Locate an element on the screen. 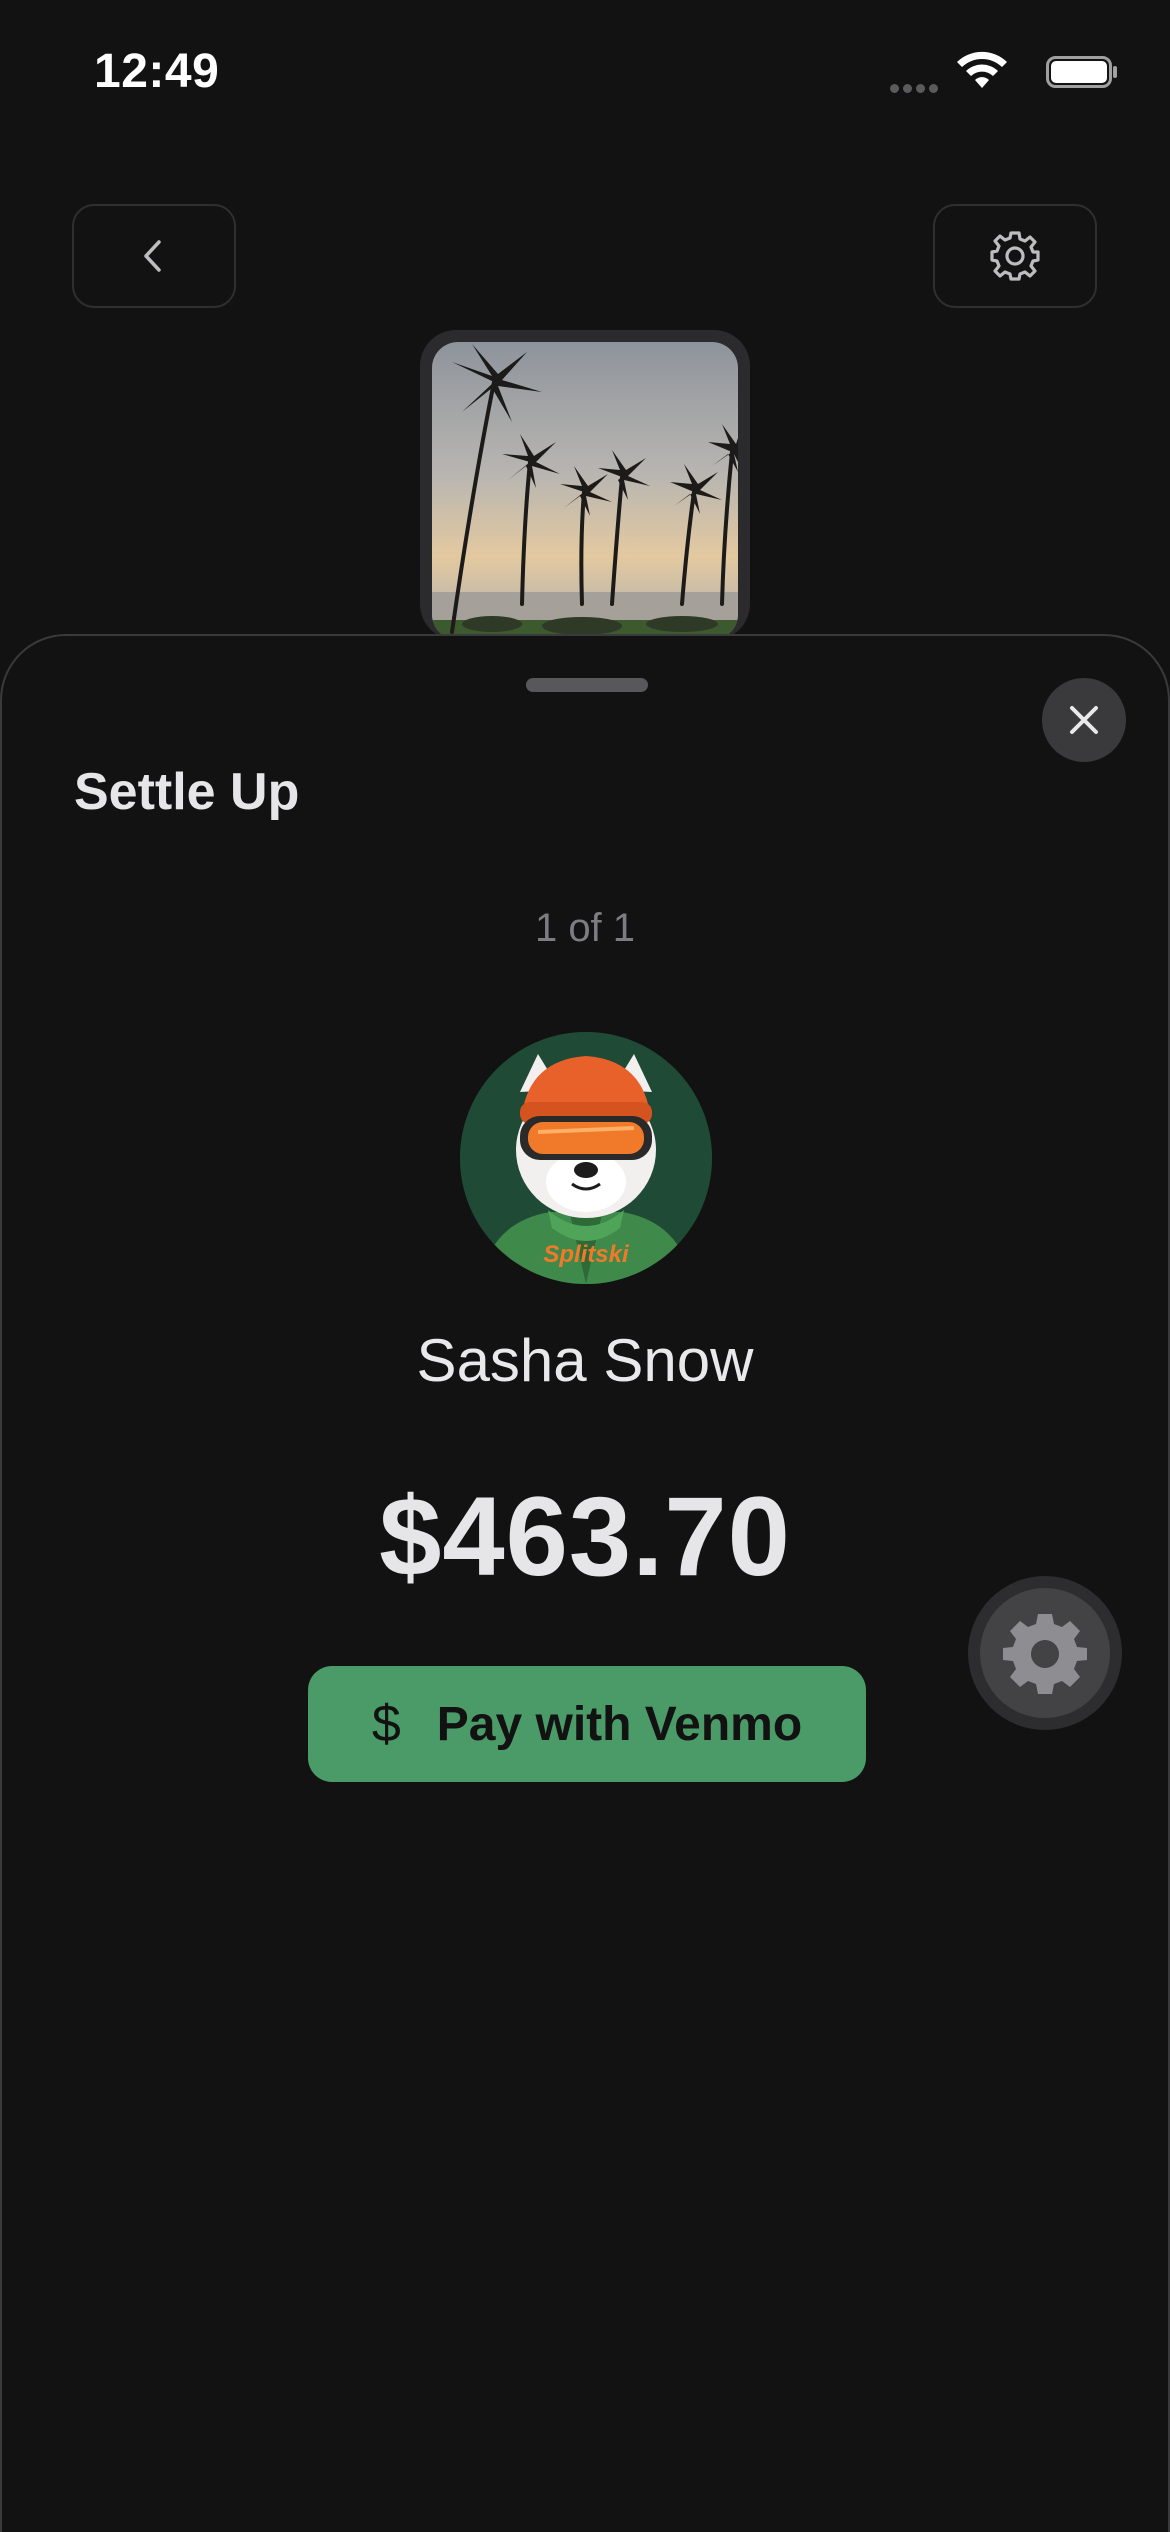  floating-settings-button is located at coordinates (1045, 1653).